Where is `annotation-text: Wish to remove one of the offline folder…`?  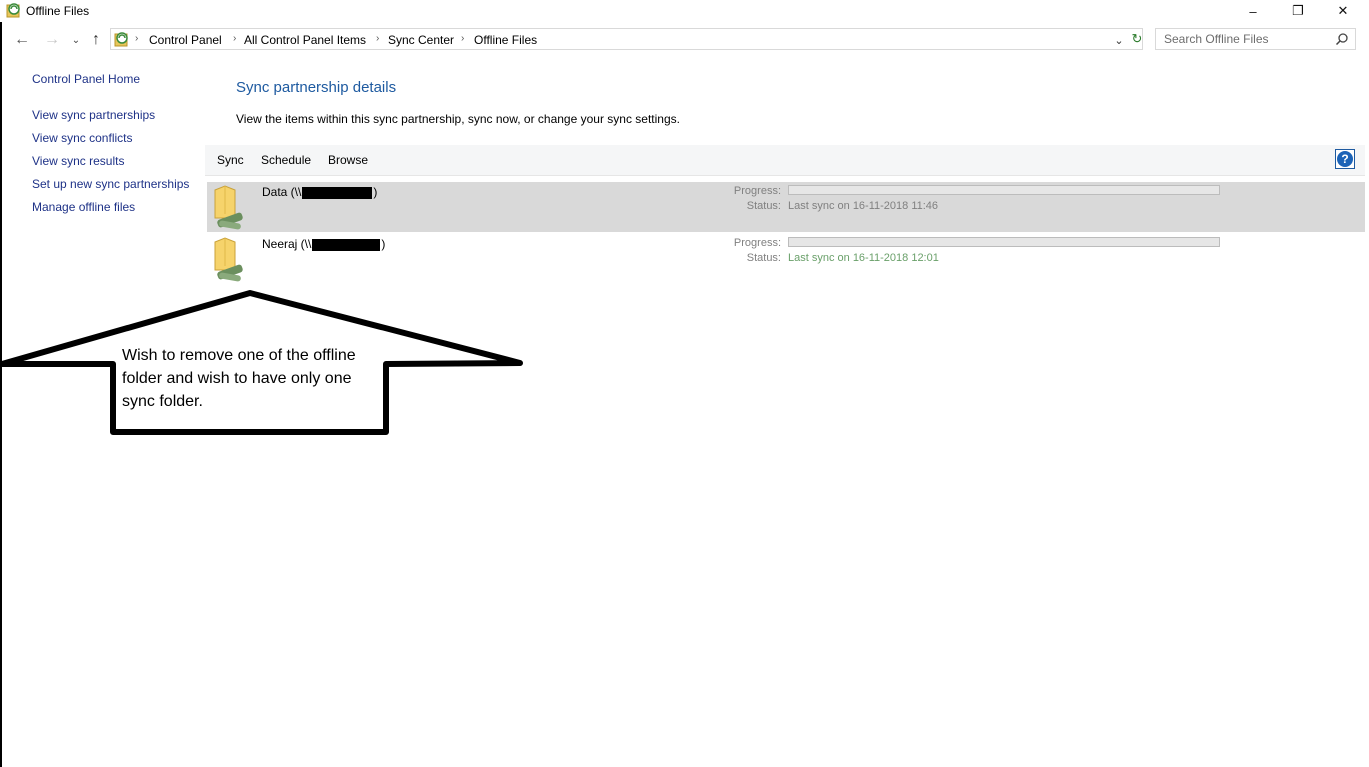
annotation-text: Wish to remove one of the offline folder… is located at coordinates (239, 378).